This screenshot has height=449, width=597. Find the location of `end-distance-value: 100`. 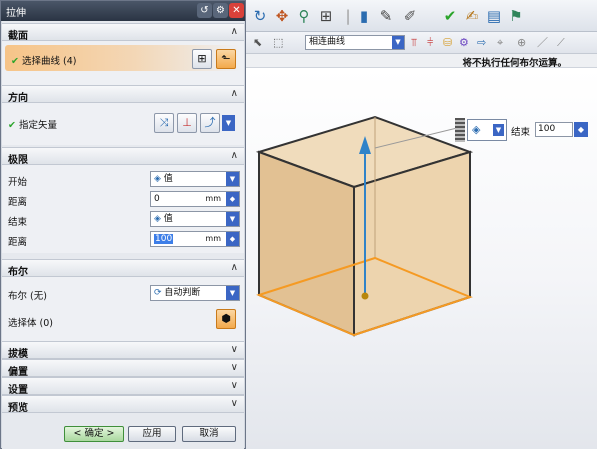

end-distance-value: 100 is located at coordinates (164, 239).